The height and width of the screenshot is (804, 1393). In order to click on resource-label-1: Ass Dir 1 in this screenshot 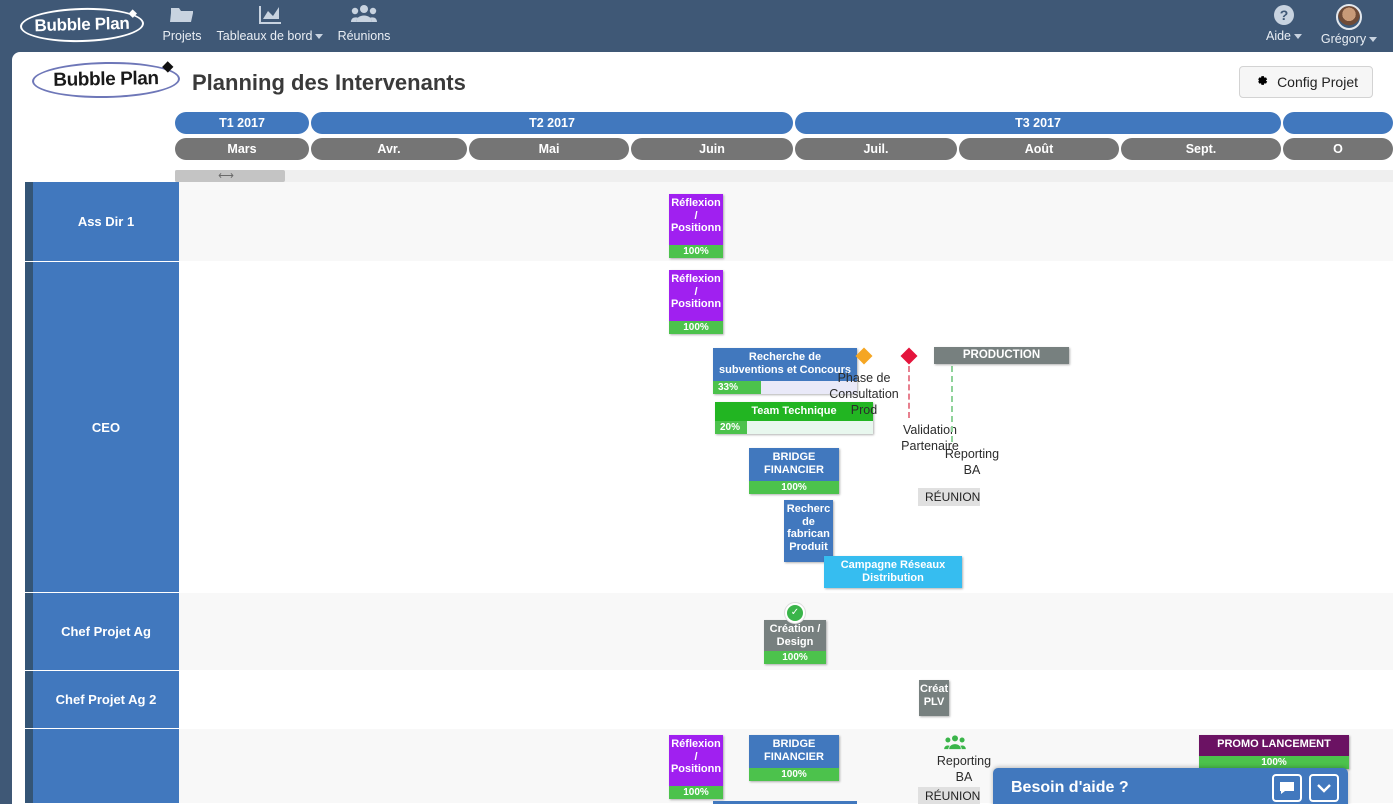, I will do `click(106, 221)`.